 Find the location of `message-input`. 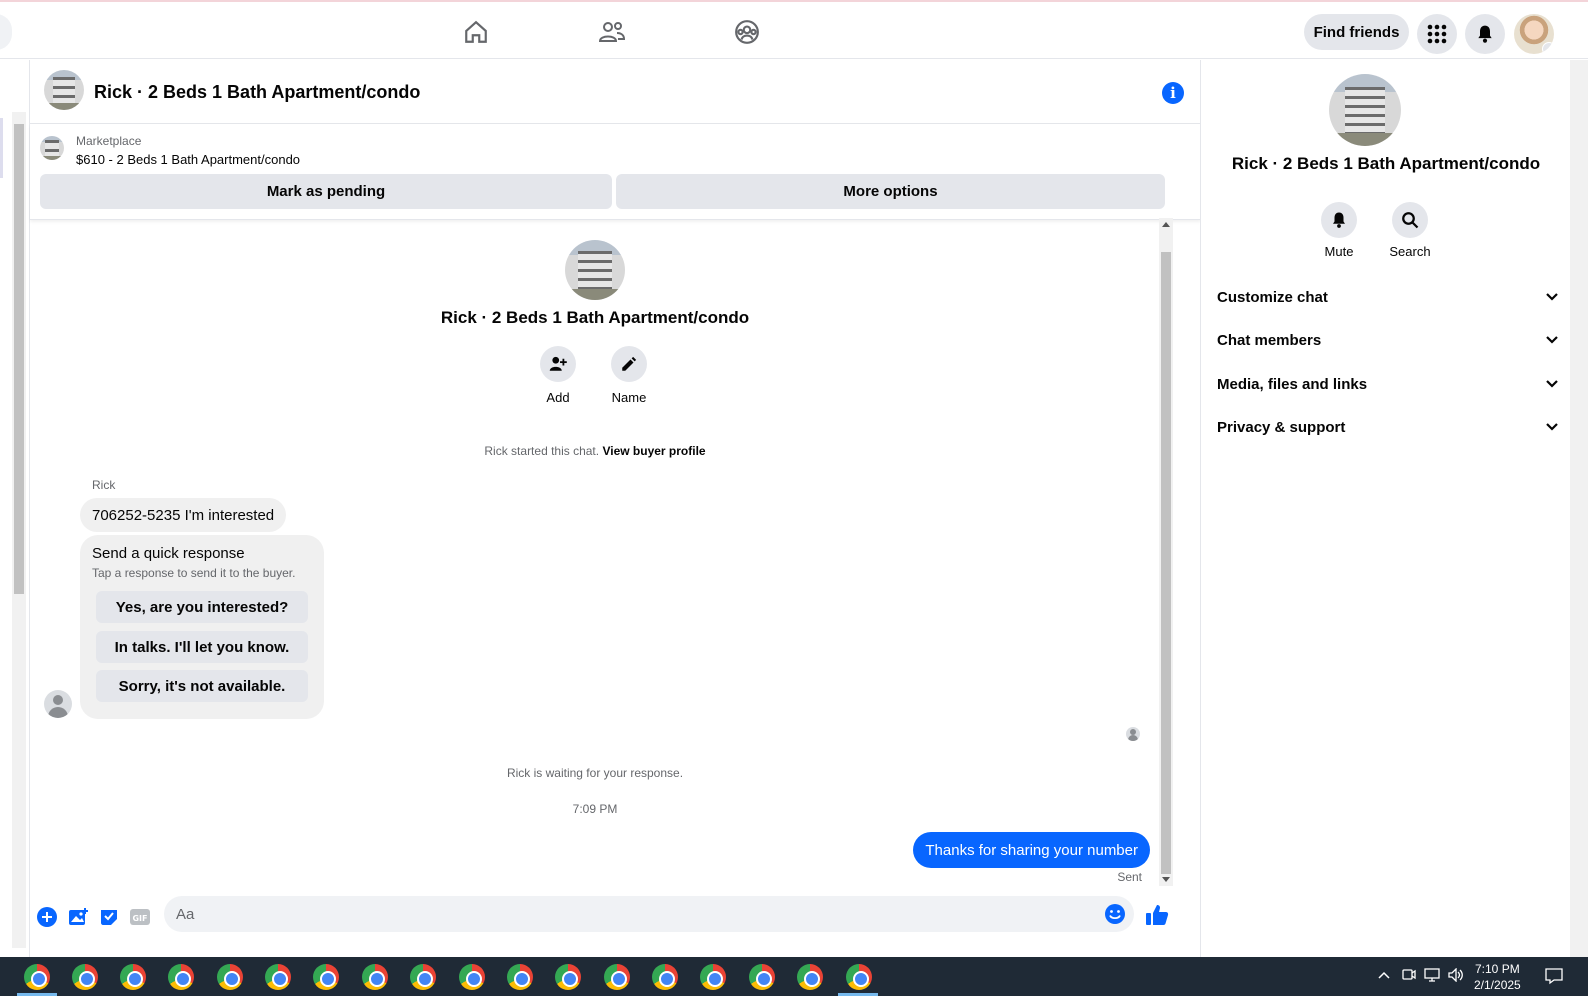

message-input is located at coordinates (624, 914).